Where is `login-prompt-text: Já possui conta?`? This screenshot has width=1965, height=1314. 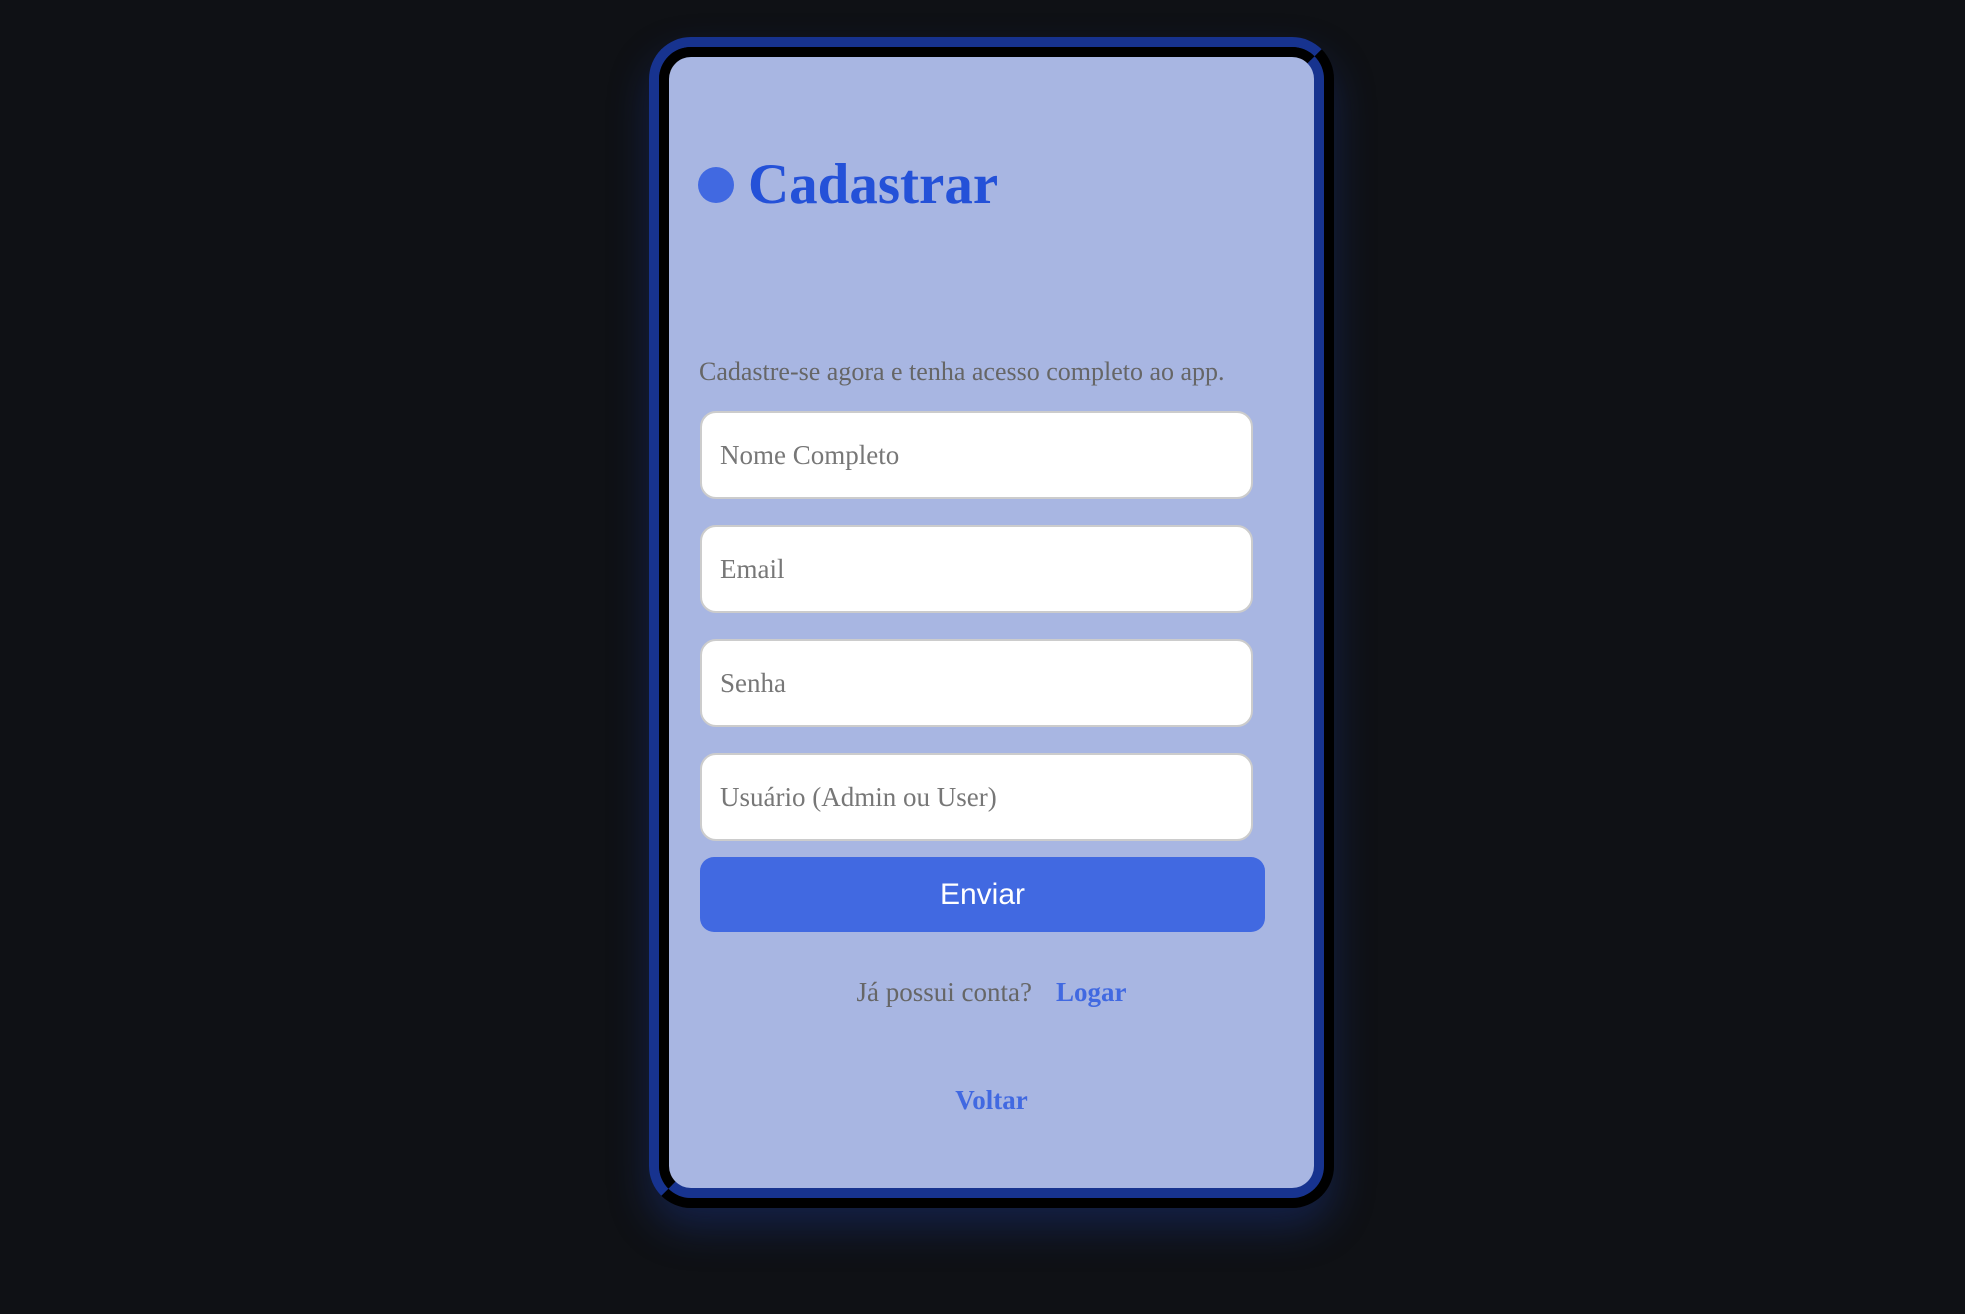
login-prompt-text: Já possui conta? is located at coordinates (944, 992).